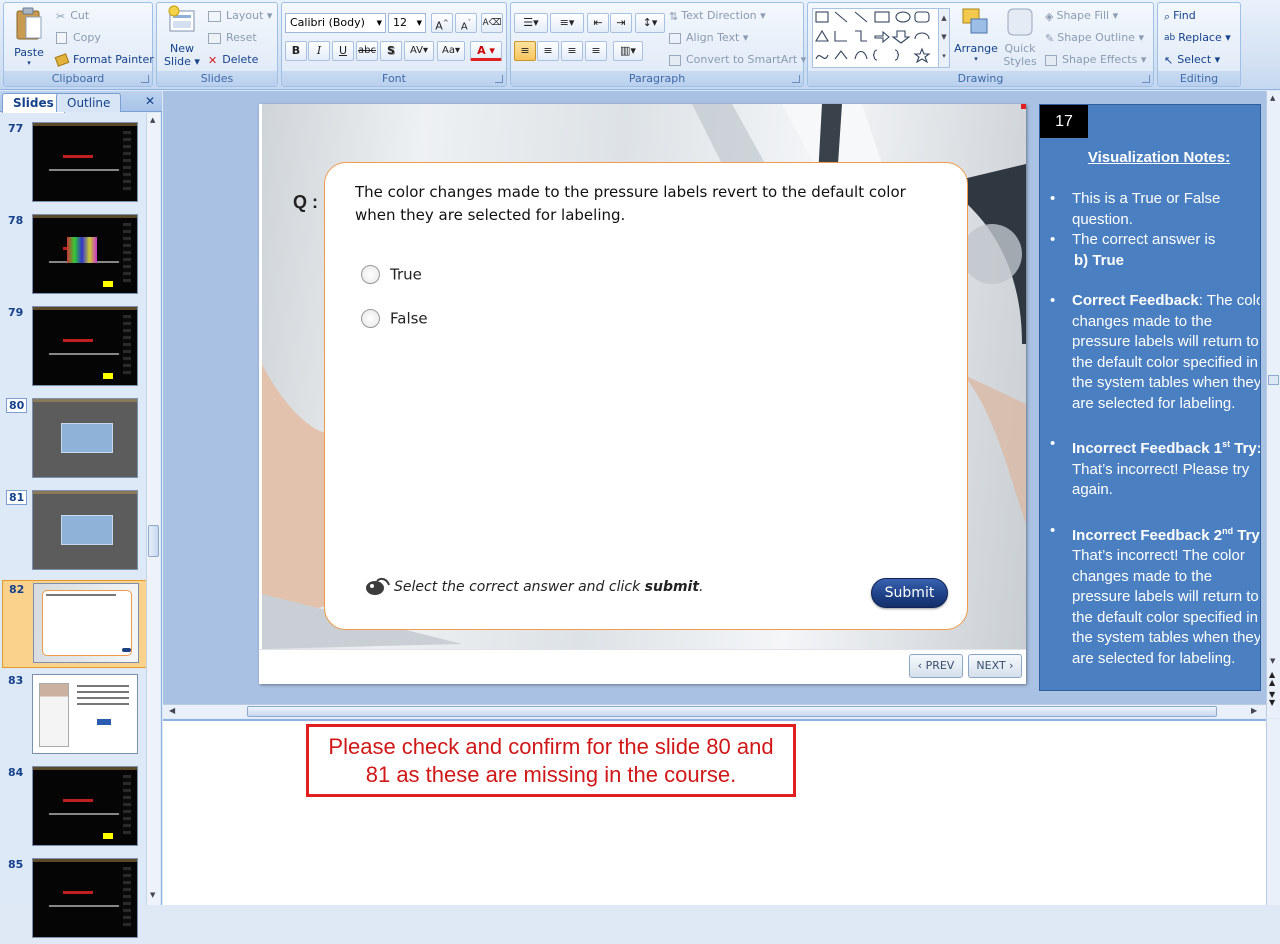 Image resolution: width=1280 pixels, height=944 pixels. Describe the element at coordinates (1167, 16) in the screenshot. I see `binoculars-icon: ⌕` at that location.